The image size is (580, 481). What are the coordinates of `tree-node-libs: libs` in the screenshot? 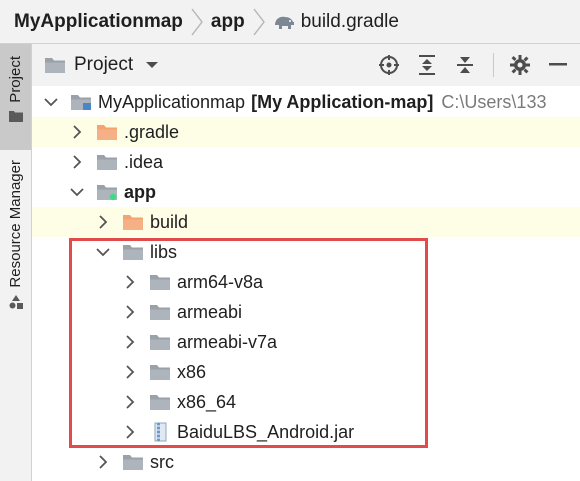 It's located at (306, 252).